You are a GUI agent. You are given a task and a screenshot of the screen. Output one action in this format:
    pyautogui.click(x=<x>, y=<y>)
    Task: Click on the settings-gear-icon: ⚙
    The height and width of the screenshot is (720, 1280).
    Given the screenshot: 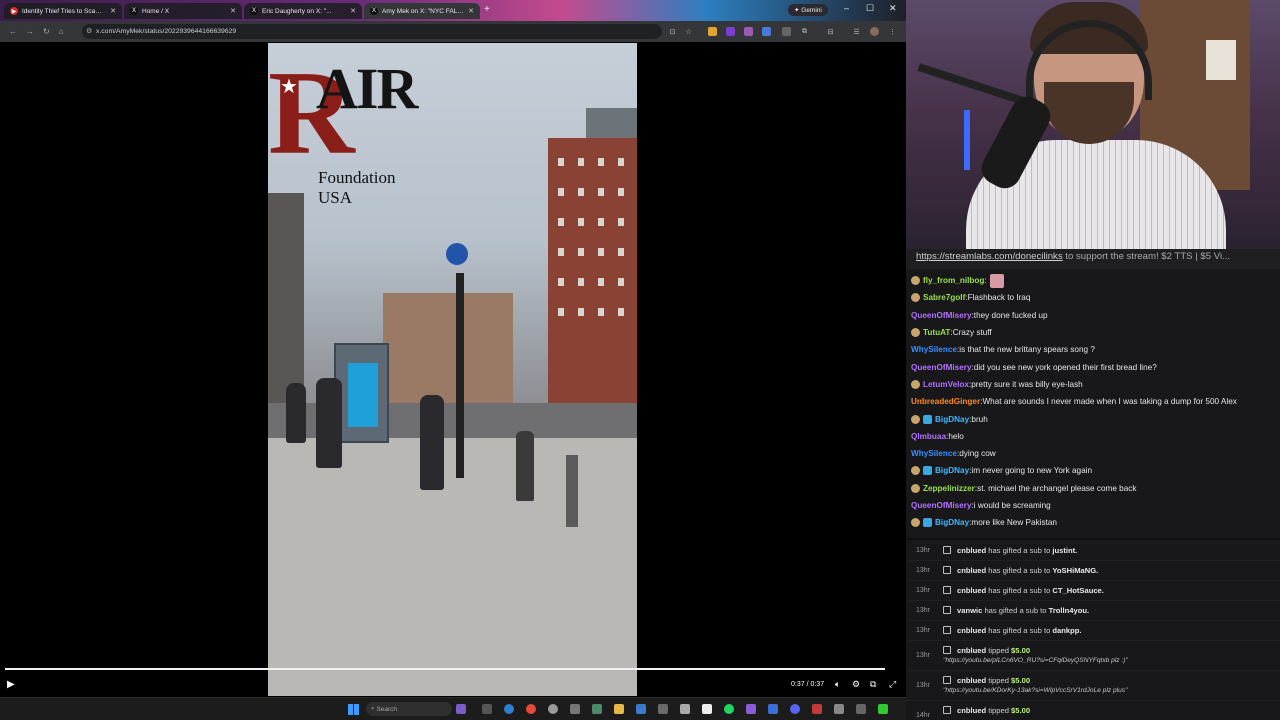 What is the action you would take?
    pyautogui.click(x=856, y=684)
    